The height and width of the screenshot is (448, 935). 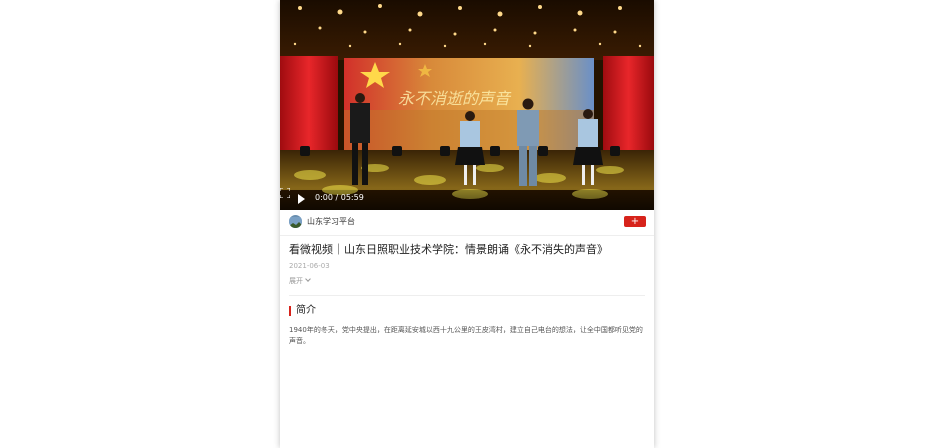 I want to click on stage-banner-text: 永不消逝的声音, so click(x=455, y=98).